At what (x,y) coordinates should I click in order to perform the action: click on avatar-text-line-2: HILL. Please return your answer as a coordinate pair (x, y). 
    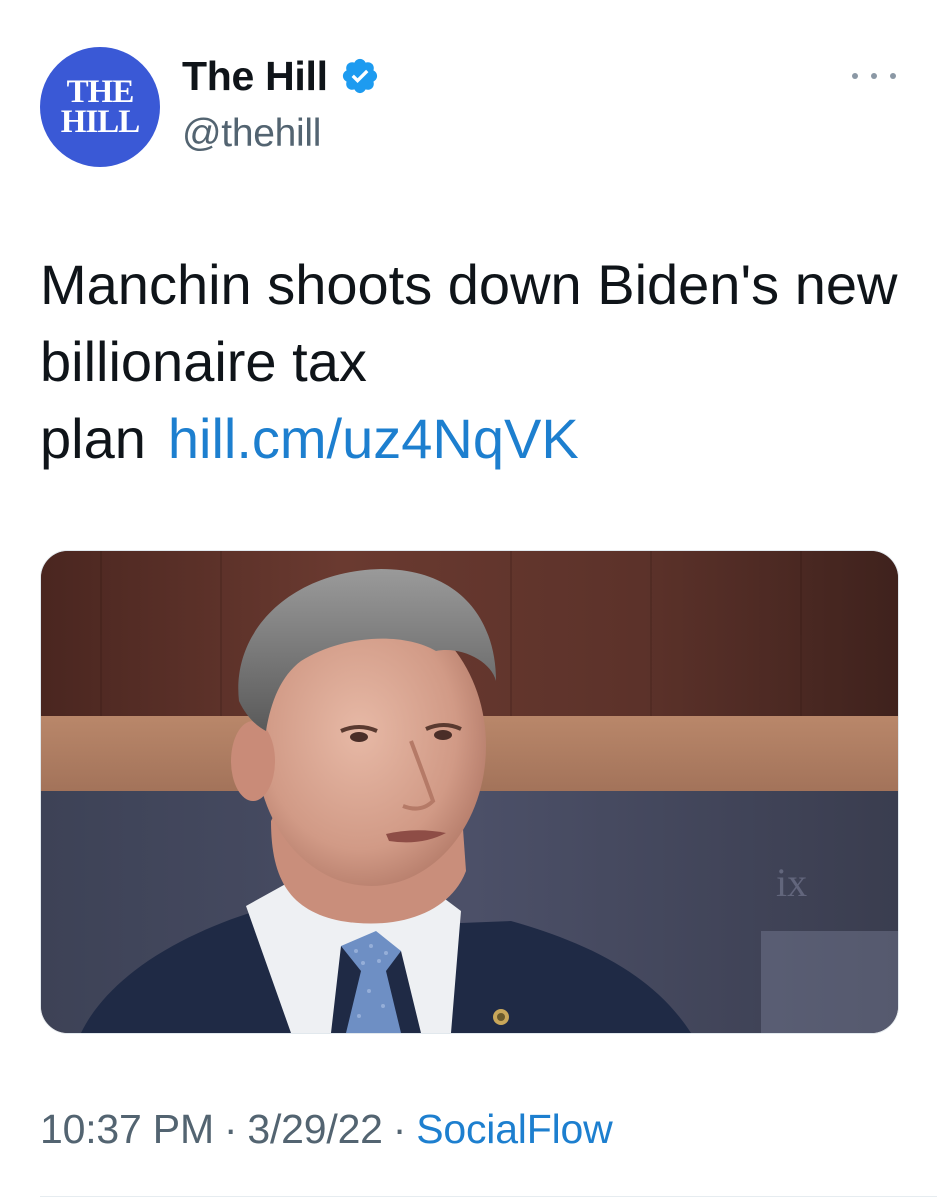
    Looking at the image, I should click on (100, 122).